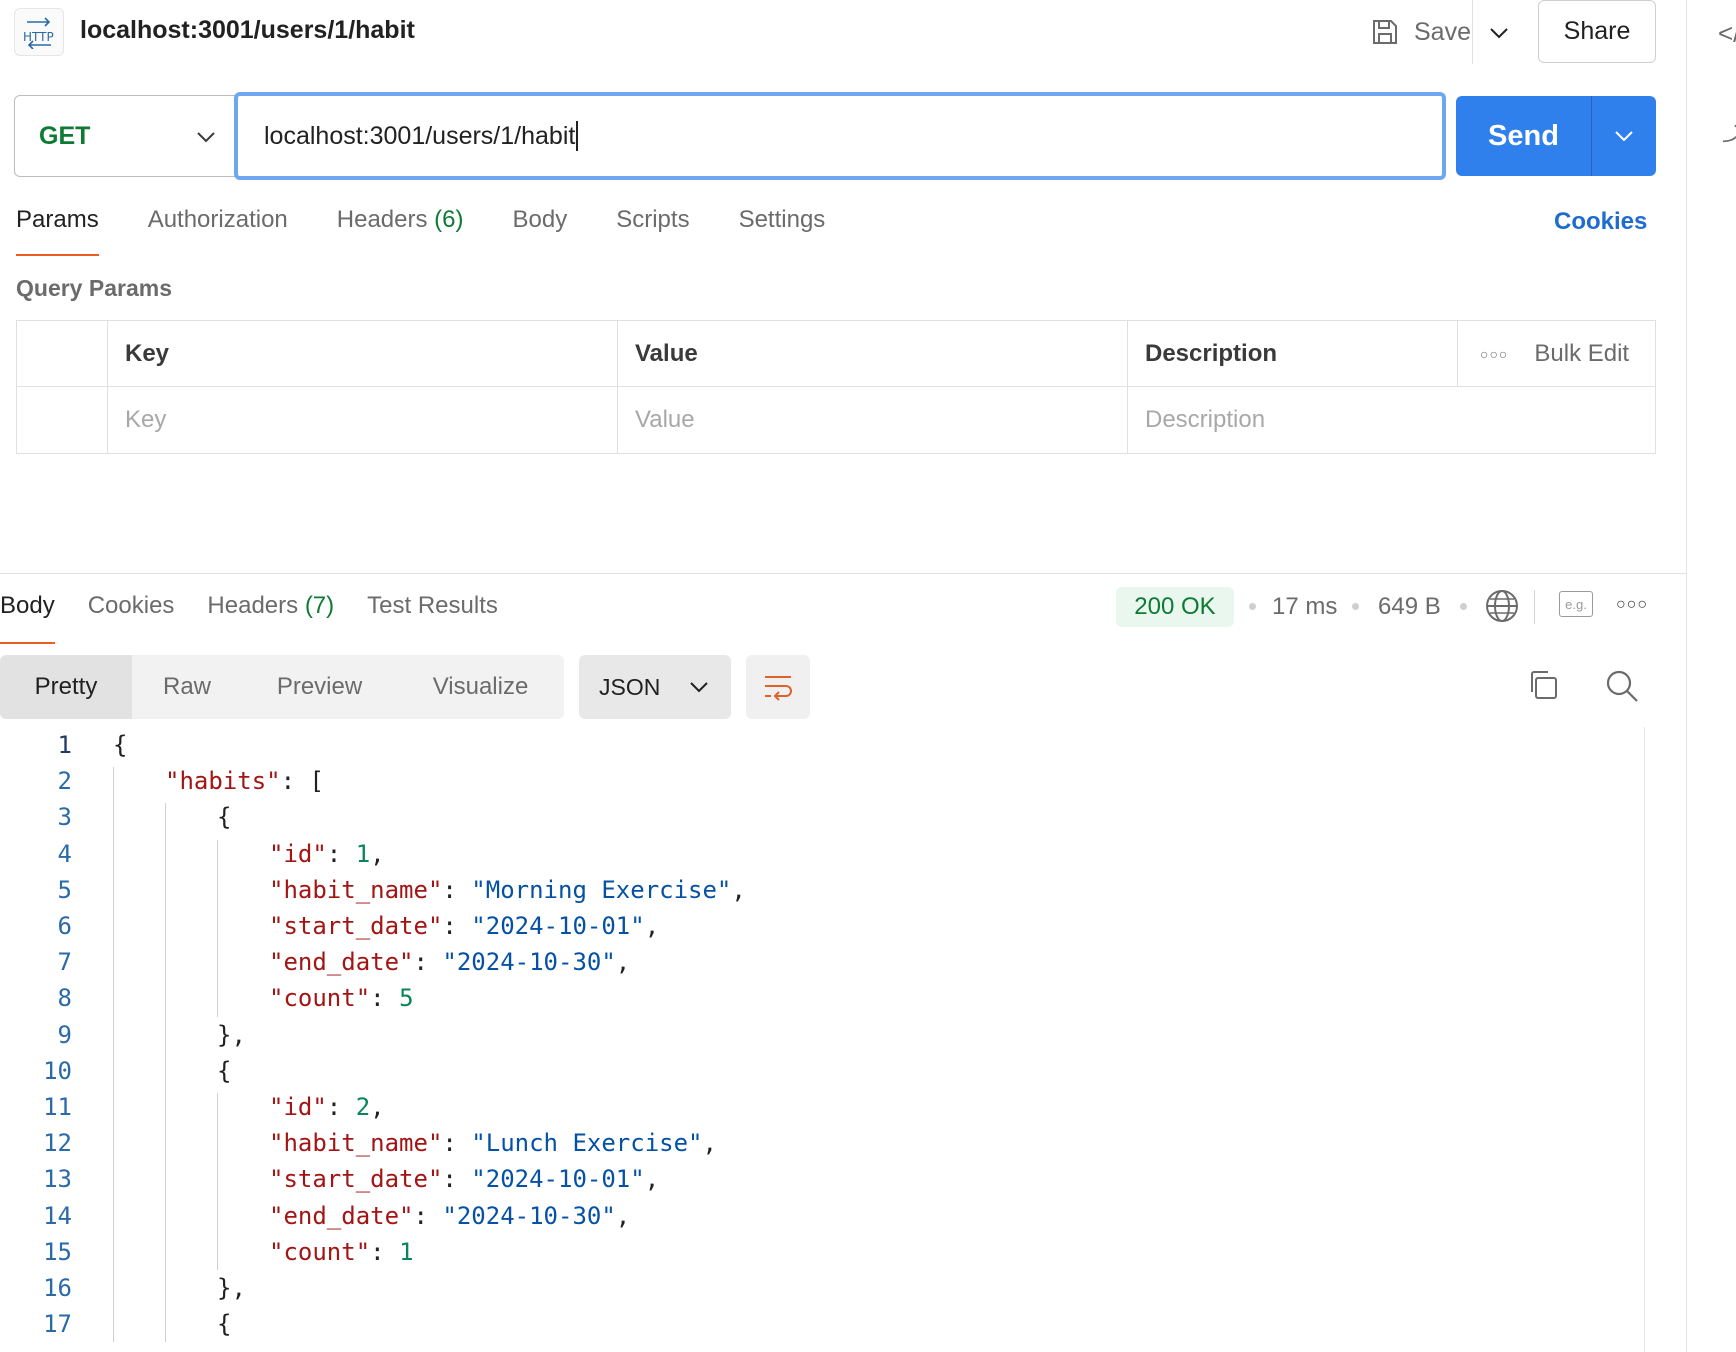 Image resolution: width=1736 pixels, height=1352 pixels. I want to click on code-line: 16},, so click(820, 1288).